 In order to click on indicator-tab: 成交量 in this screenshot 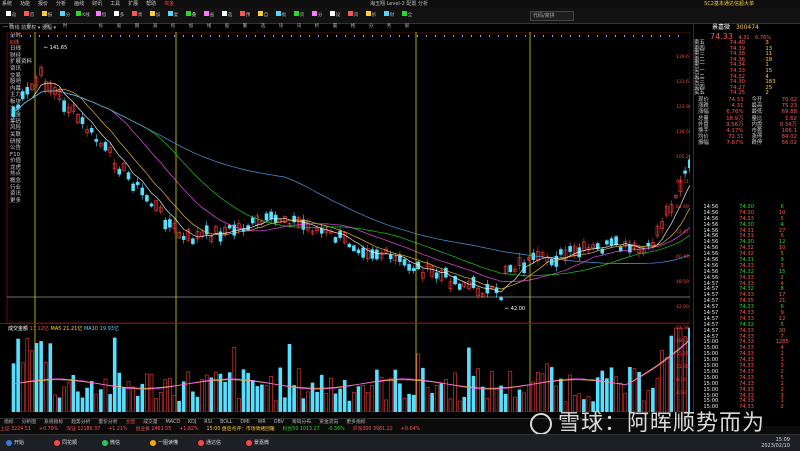, I will do `click(150, 422)`.